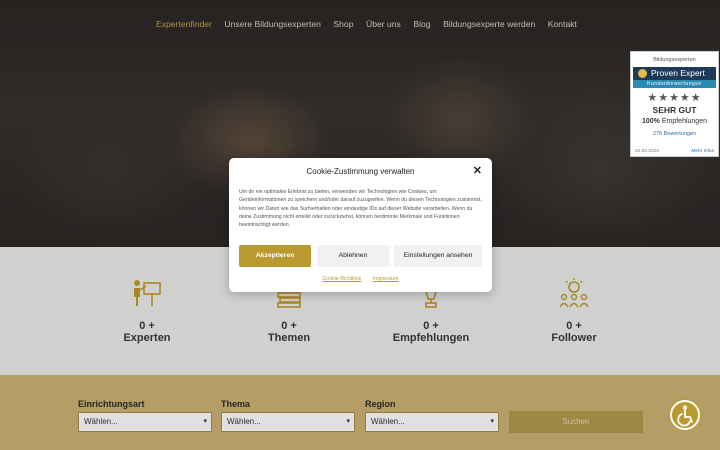 The width and height of the screenshot is (720, 450). What do you see at coordinates (147, 338) in the screenshot?
I see `stat-label: Experten` at bounding box center [147, 338].